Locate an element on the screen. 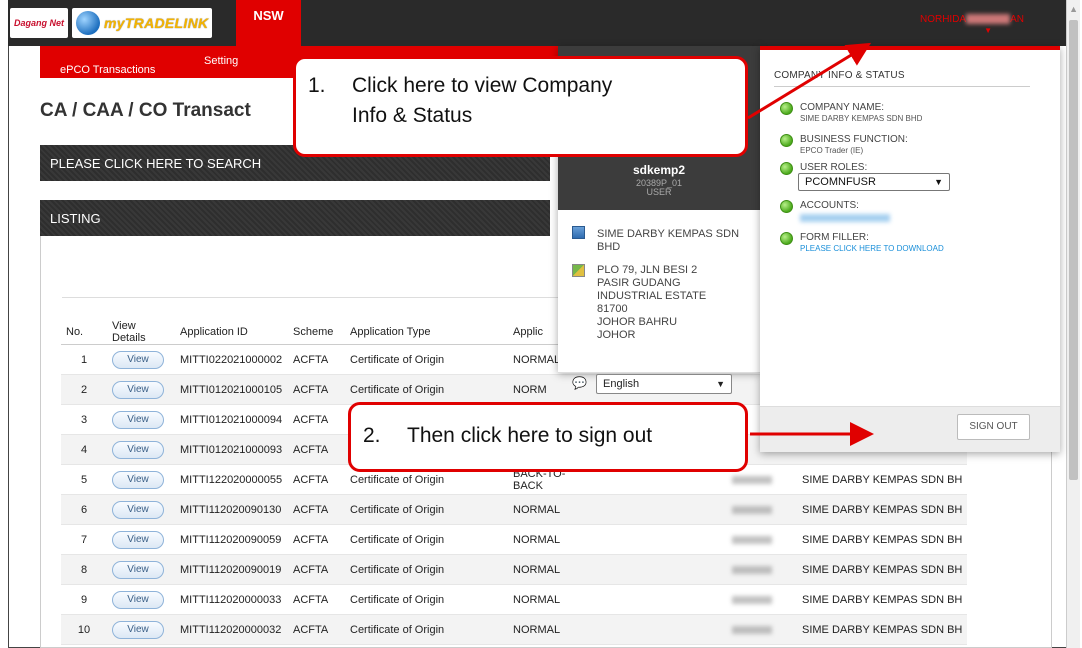 Image resolution: width=1082 pixels, height=648 pixels. user-menu: NORHIDA AN is located at coordinates (972, 19).